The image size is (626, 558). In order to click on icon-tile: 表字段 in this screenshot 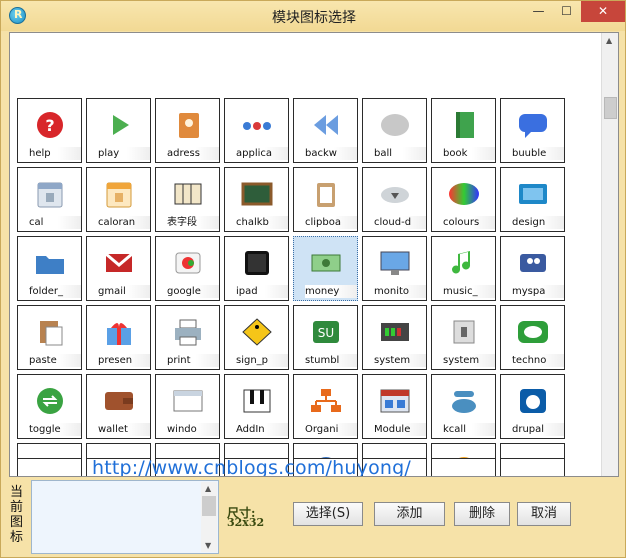, I will do `click(187, 199)`.